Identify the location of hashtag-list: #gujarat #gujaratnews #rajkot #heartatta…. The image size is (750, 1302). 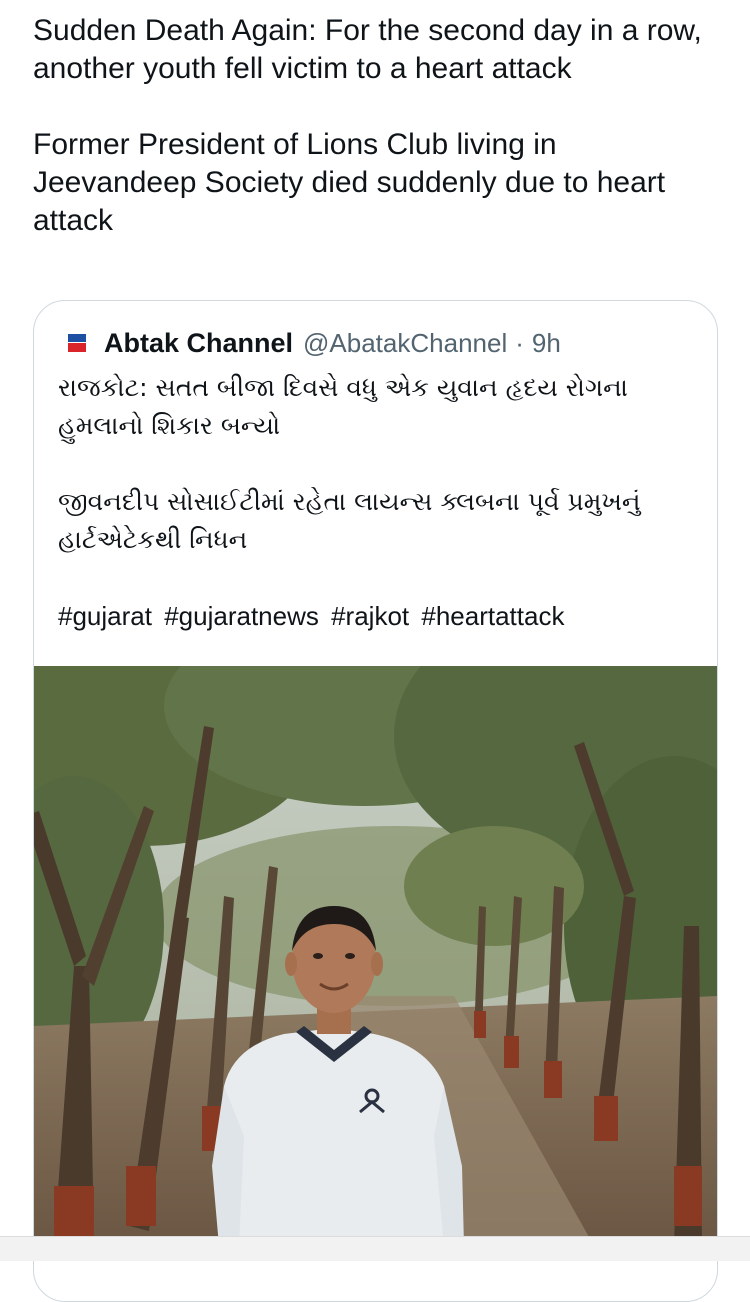
(313, 616).